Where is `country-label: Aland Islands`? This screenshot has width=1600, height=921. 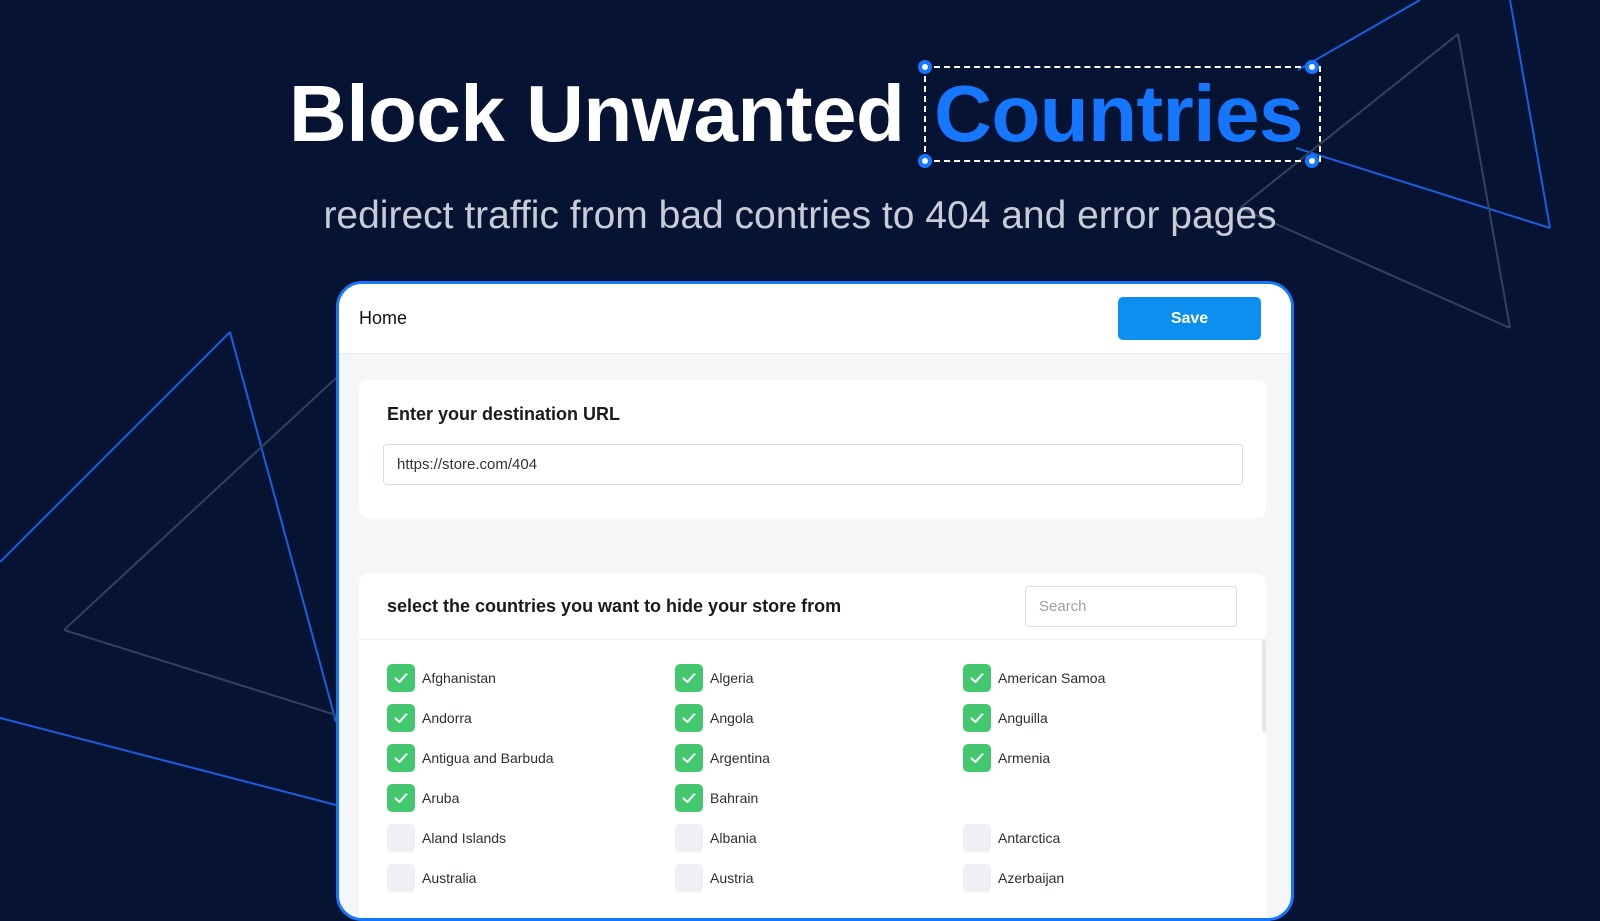 country-label: Aland Islands is located at coordinates (464, 838).